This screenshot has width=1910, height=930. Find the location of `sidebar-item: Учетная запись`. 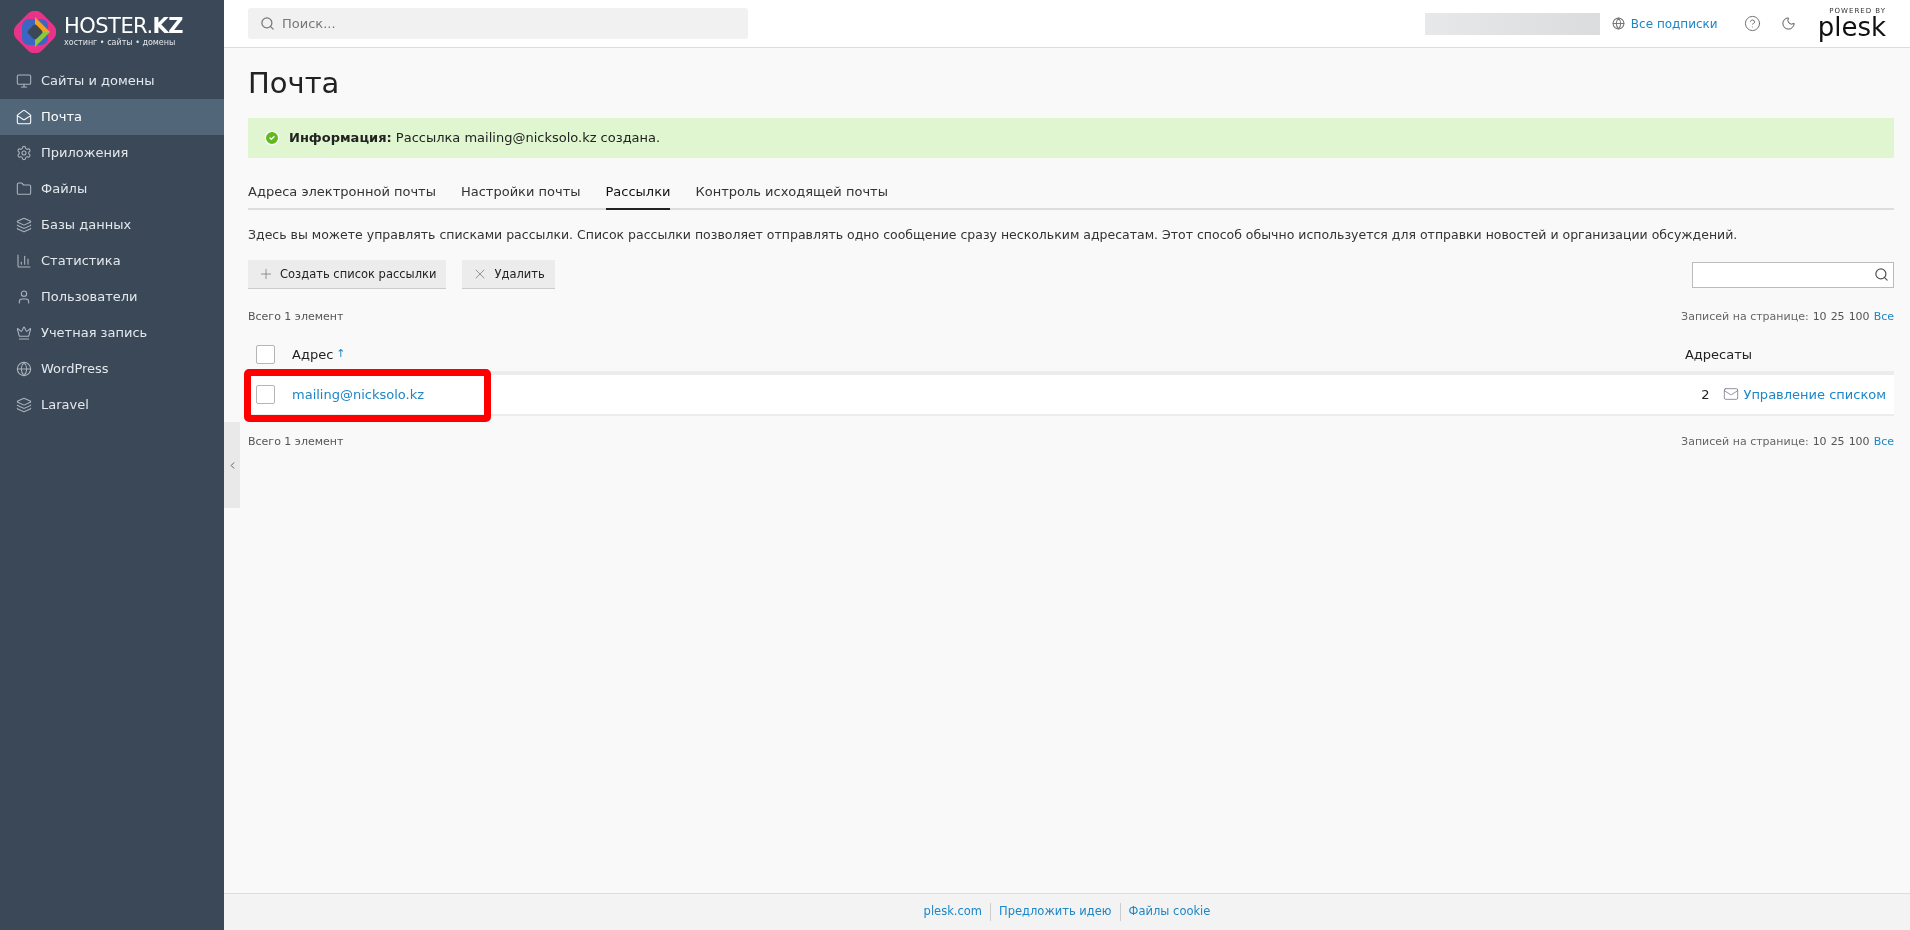

sidebar-item: Учетная запись is located at coordinates (112, 333).